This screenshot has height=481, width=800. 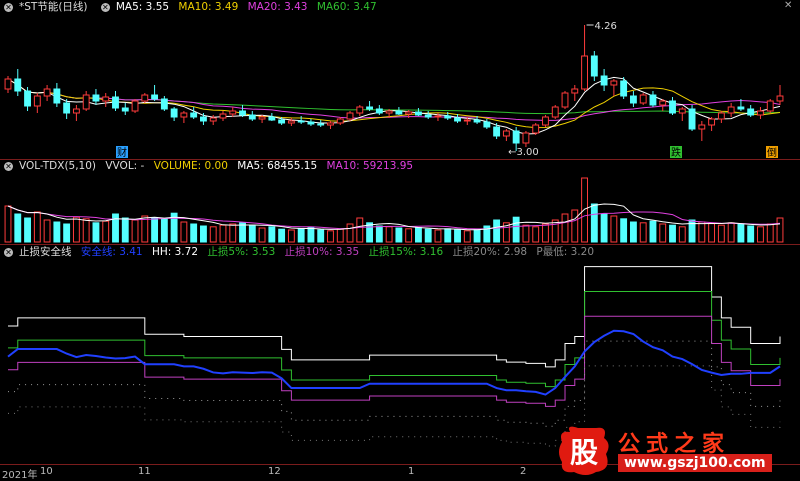 What do you see at coordinates (695, 463) in the screenshot?
I see `brand-site: www.gszj100.com` at bounding box center [695, 463].